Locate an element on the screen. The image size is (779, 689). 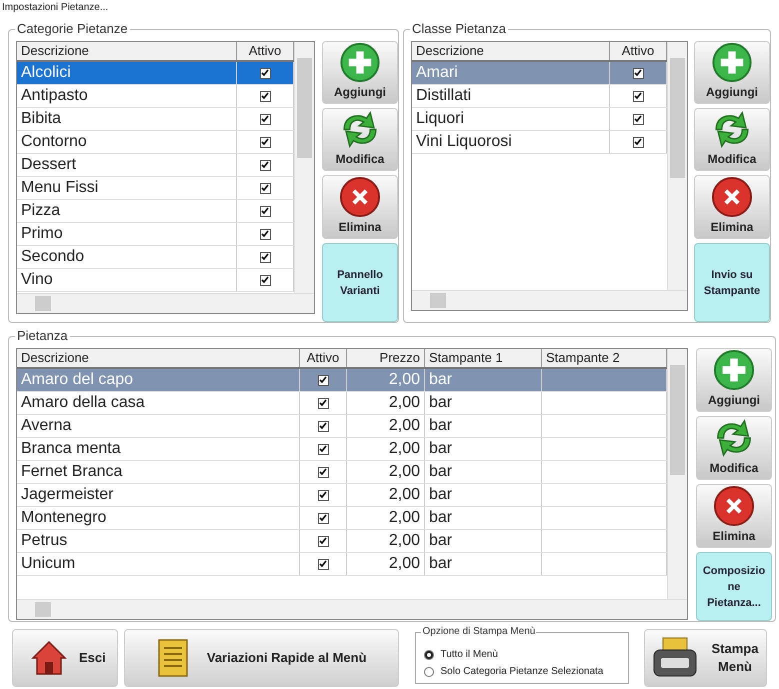
table-row: Petrus 2,00 bar is located at coordinates (342, 541).